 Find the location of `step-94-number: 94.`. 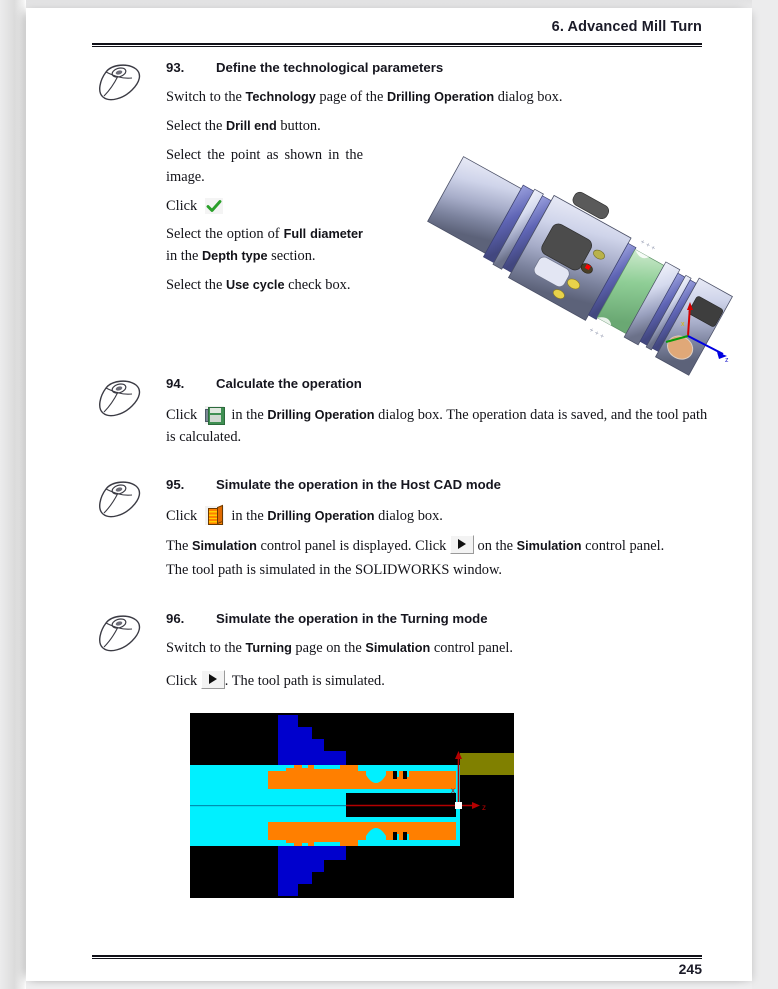

step-94-number: 94. is located at coordinates (175, 383).